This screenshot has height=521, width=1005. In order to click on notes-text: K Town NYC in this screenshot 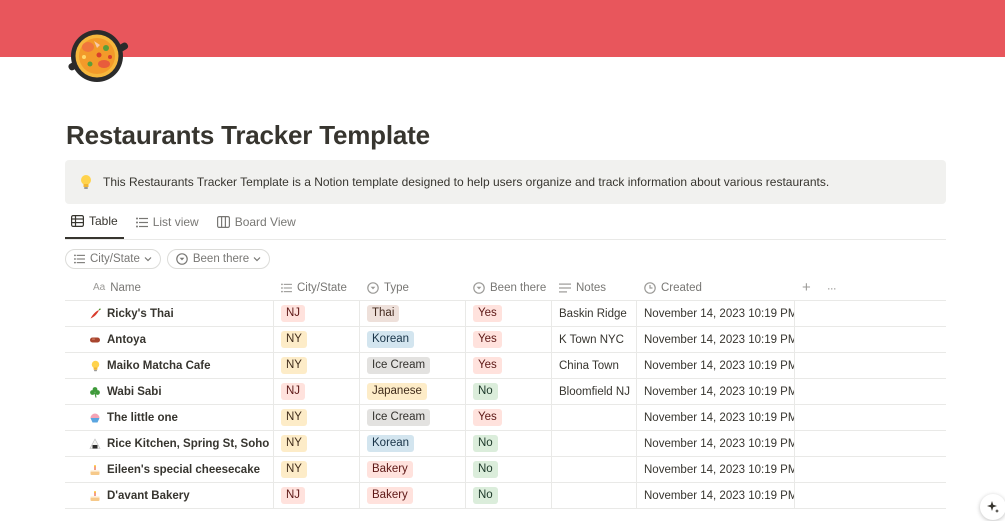, I will do `click(591, 339)`.